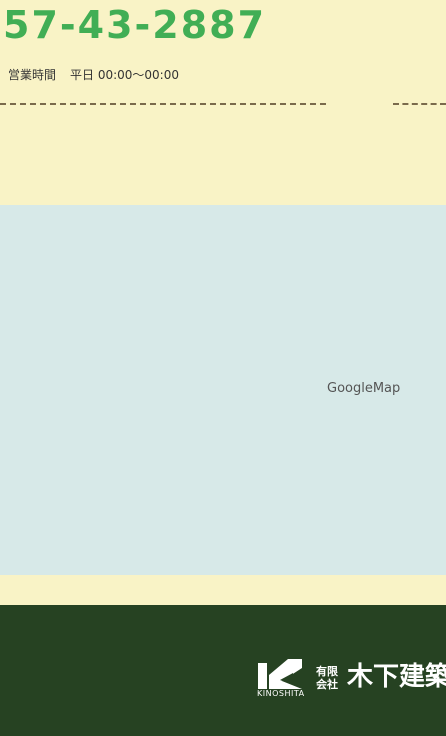  I want to click on company-type-label: 有限会社, so click(327, 678).